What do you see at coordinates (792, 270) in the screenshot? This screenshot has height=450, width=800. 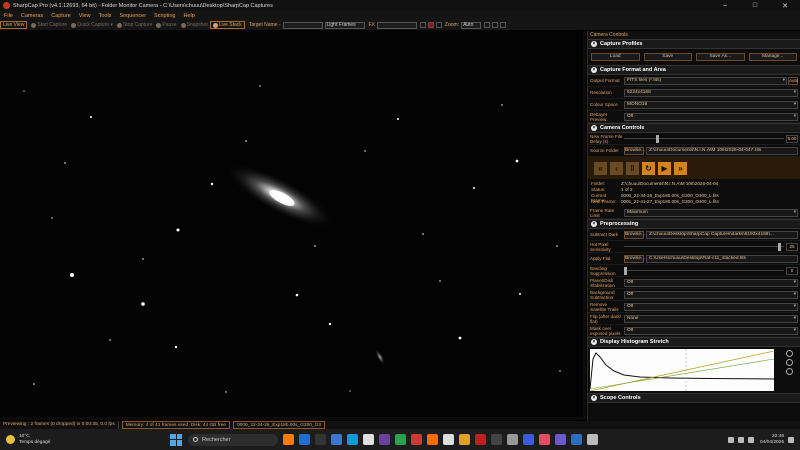 I see `banding-value: 0` at bounding box center [792, 270].